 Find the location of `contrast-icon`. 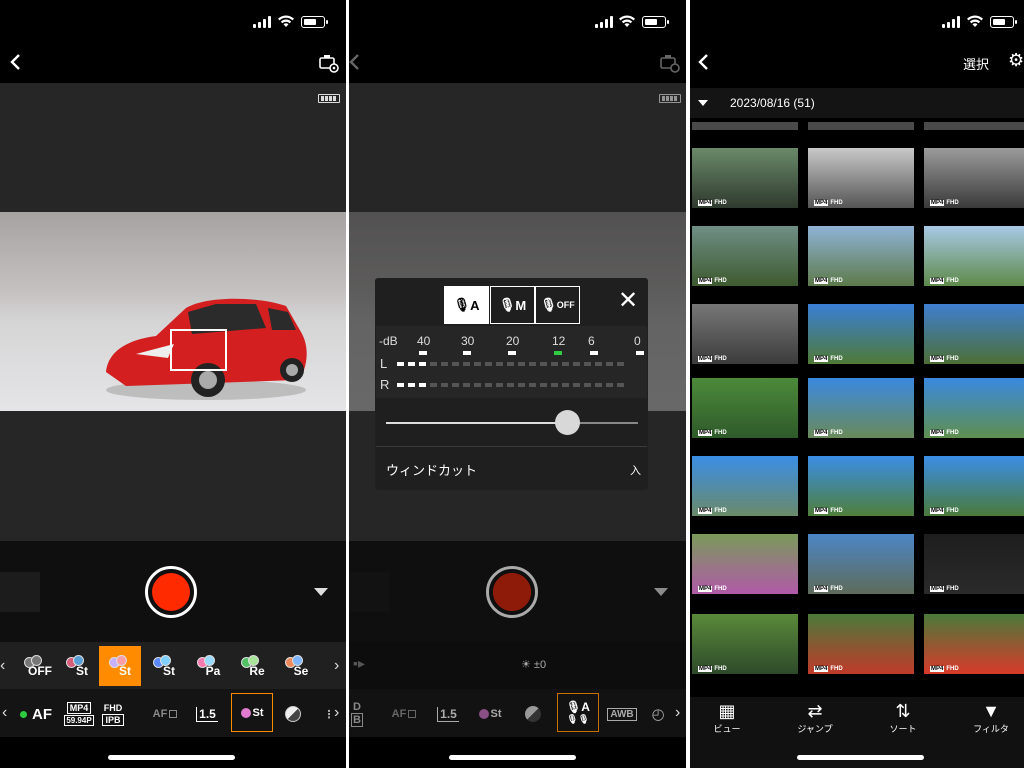

contrast-icon is located at coordinates (533, 714).